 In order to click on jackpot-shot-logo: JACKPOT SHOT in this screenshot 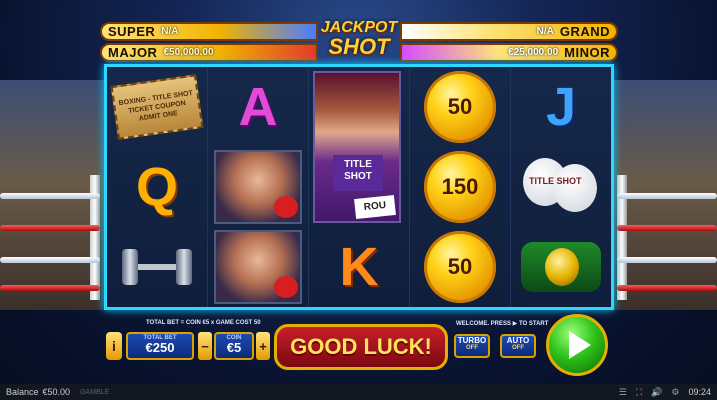, I will do `click(359, 42)`.